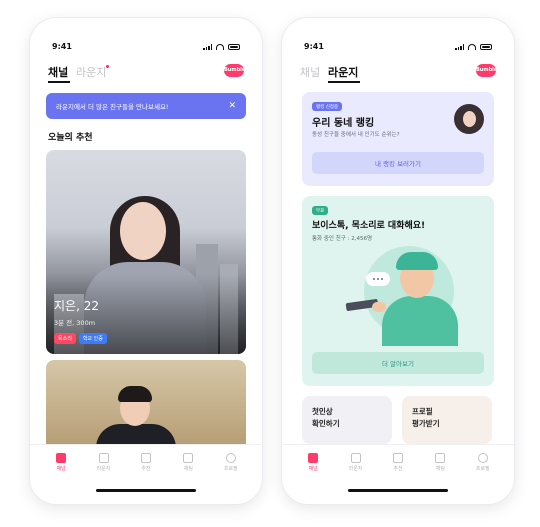 This screenshot has height=527, width=540. What do you see at coordinates (75, 323) in the screenshot?
I see `profile-meta: 3분 전, 300m` at bounding box center [75, 323].